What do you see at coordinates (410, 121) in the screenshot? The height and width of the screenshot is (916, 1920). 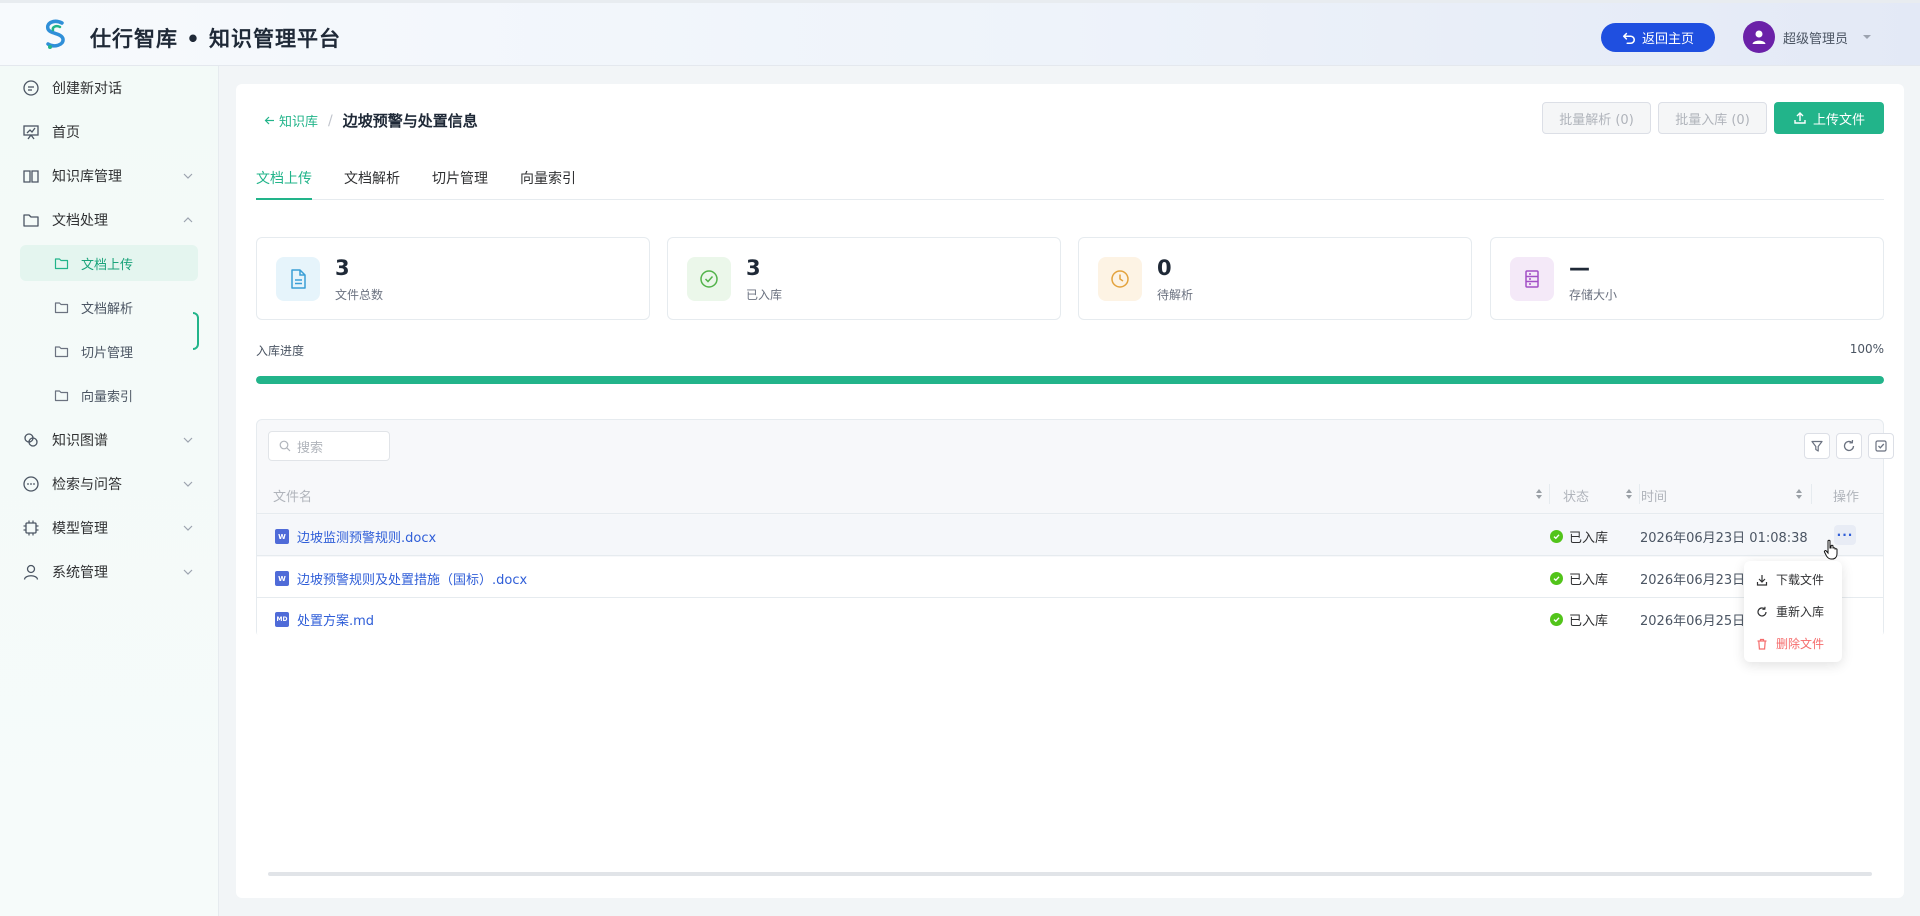 I see `page-title: 边坡预警与处置信息` at bounding box center [410, 121].